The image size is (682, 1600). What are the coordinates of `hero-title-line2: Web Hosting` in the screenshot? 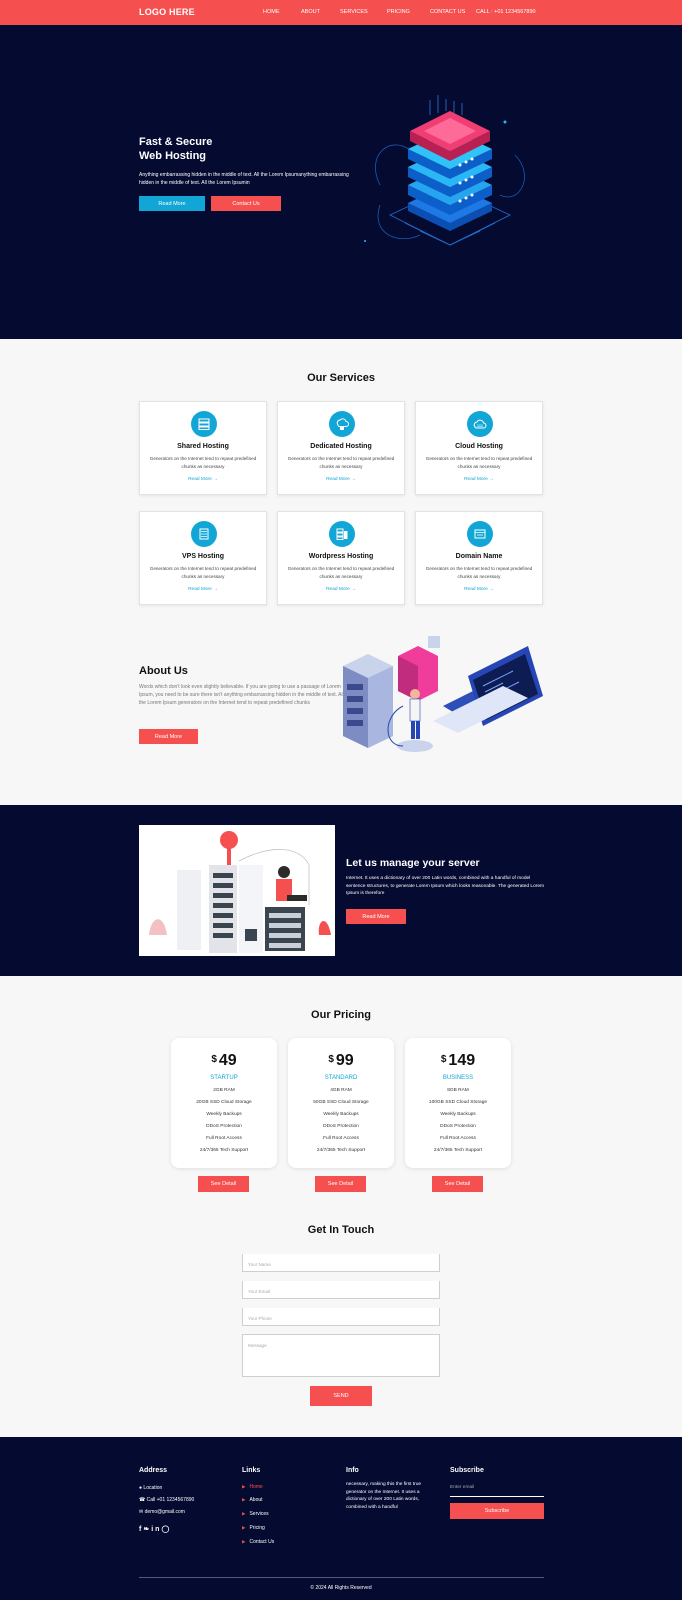 It's located at (173, 156).